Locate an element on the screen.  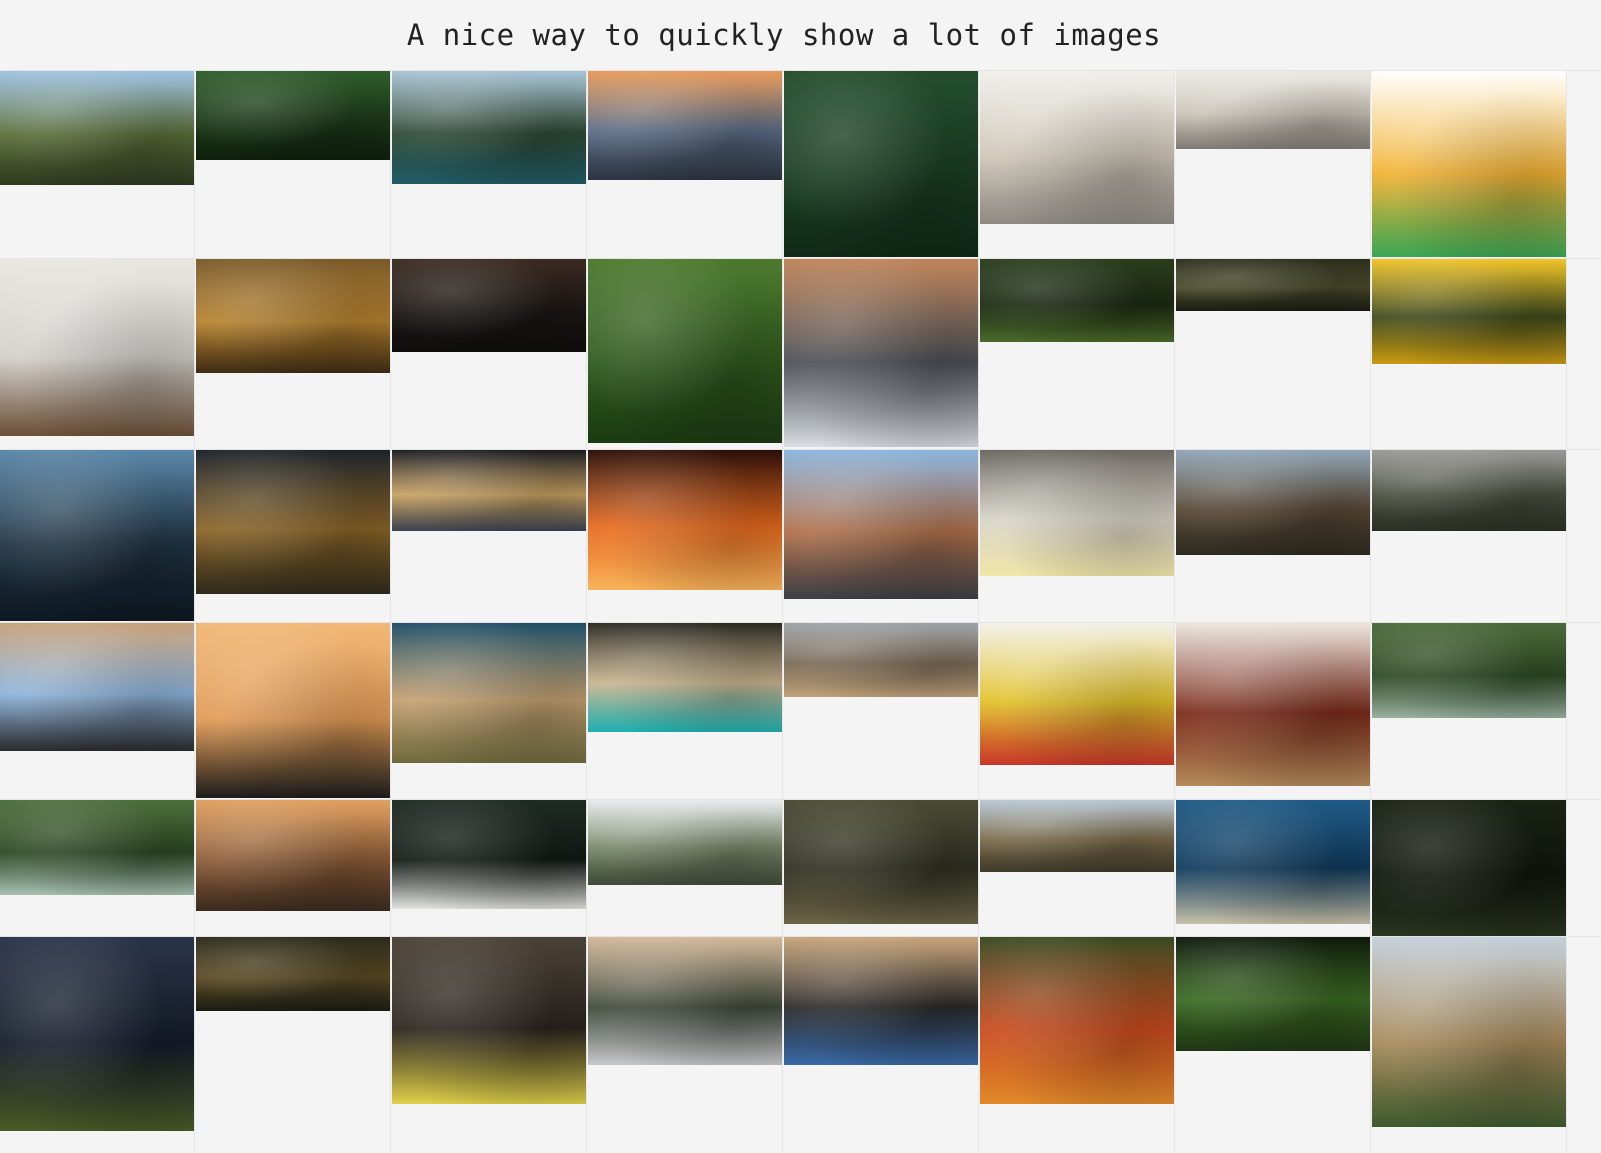
photo-bedroom-lamp-night is located at coordinates (489, 305).